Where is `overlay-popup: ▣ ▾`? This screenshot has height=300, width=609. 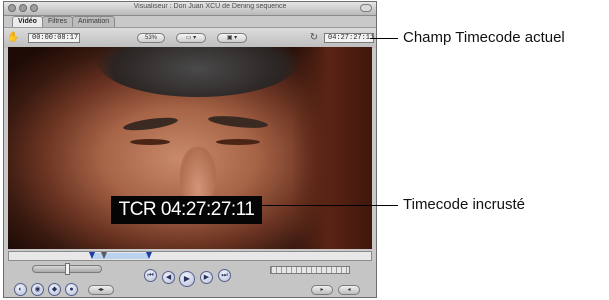
overlay-popup: ▣ ▾ is located at coordinates (232, 38).